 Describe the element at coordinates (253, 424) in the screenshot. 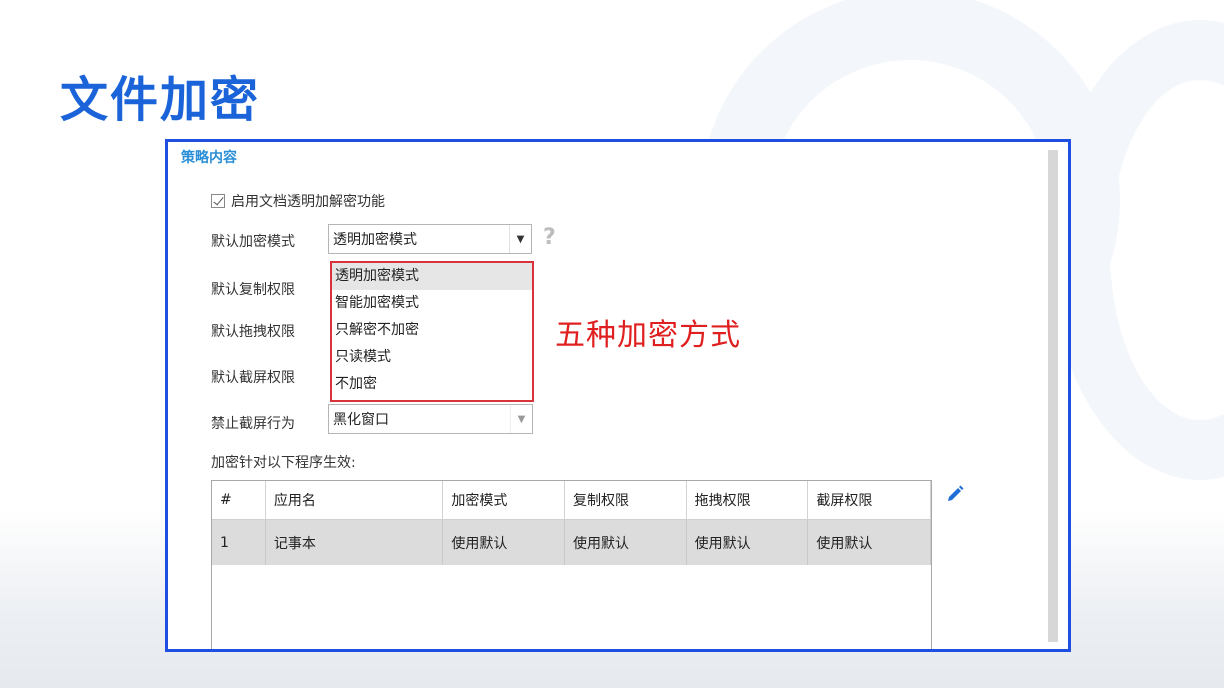

I see `block-screenshot-label: 禁止截屏行为` at that location.